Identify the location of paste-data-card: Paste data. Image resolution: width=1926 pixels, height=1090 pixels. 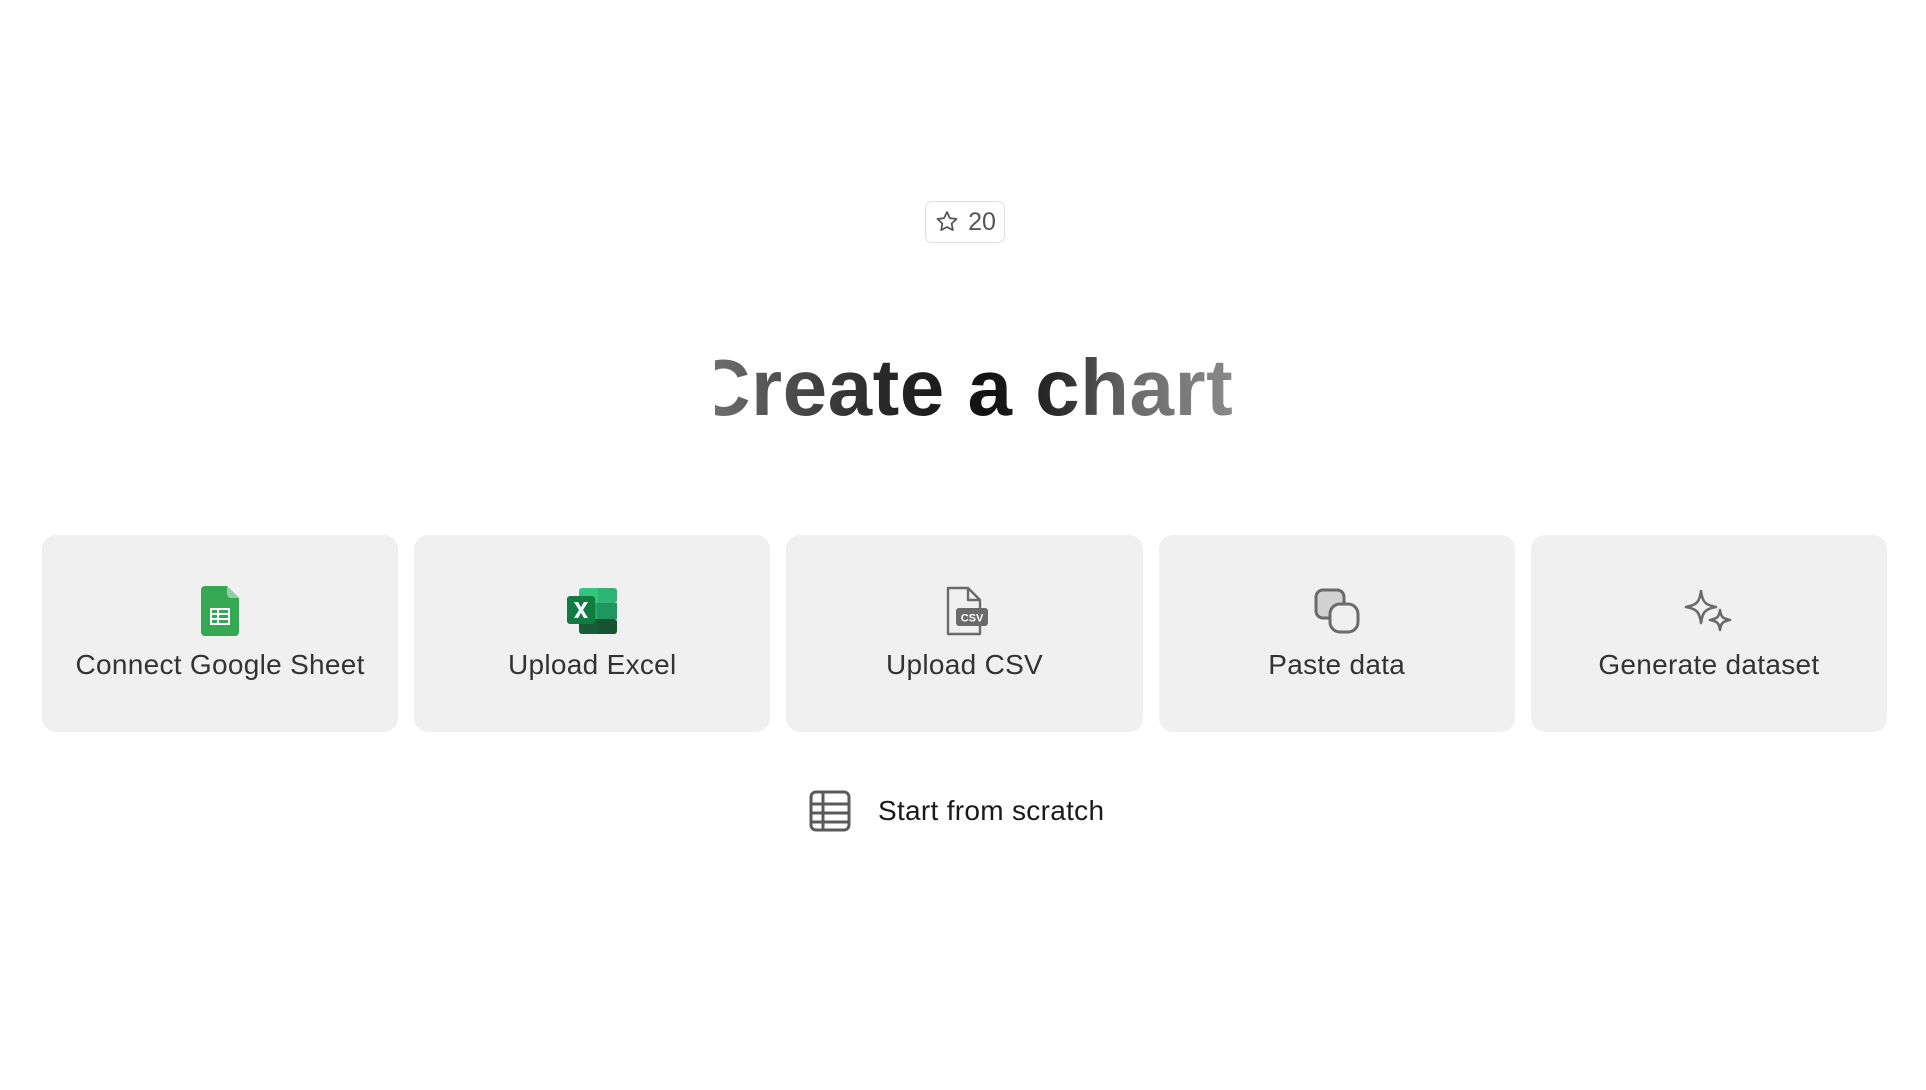
(1336, 633).